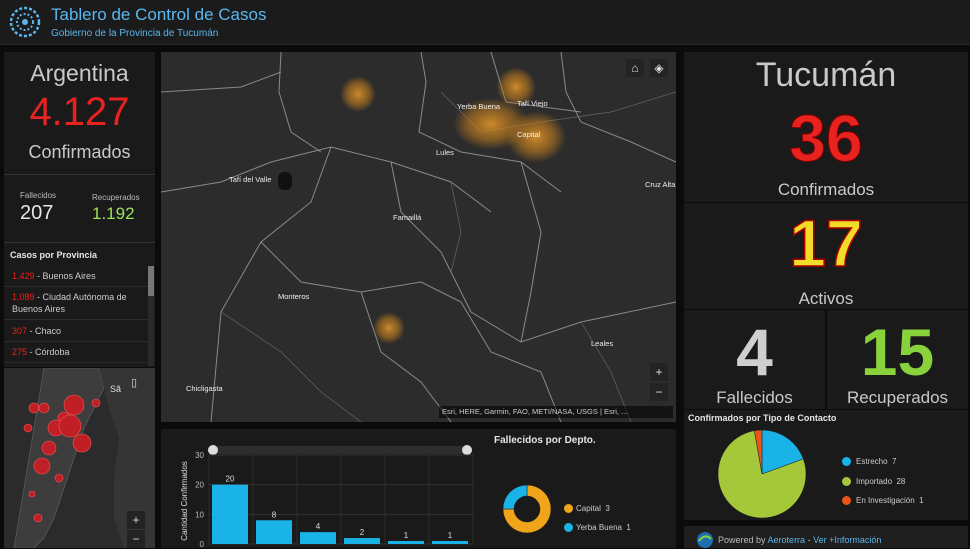 This screenshot has height=549, width=970. I want to click on tucuman-deaths-label: Fallecidos, so click(754, 397).